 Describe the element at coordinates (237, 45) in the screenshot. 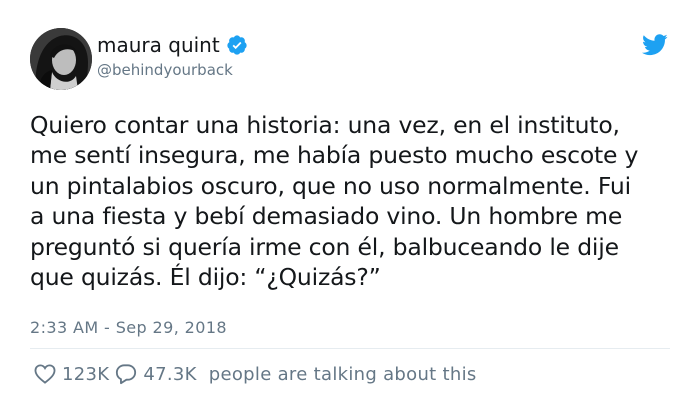

I see `verified-badge-icon` at that location.